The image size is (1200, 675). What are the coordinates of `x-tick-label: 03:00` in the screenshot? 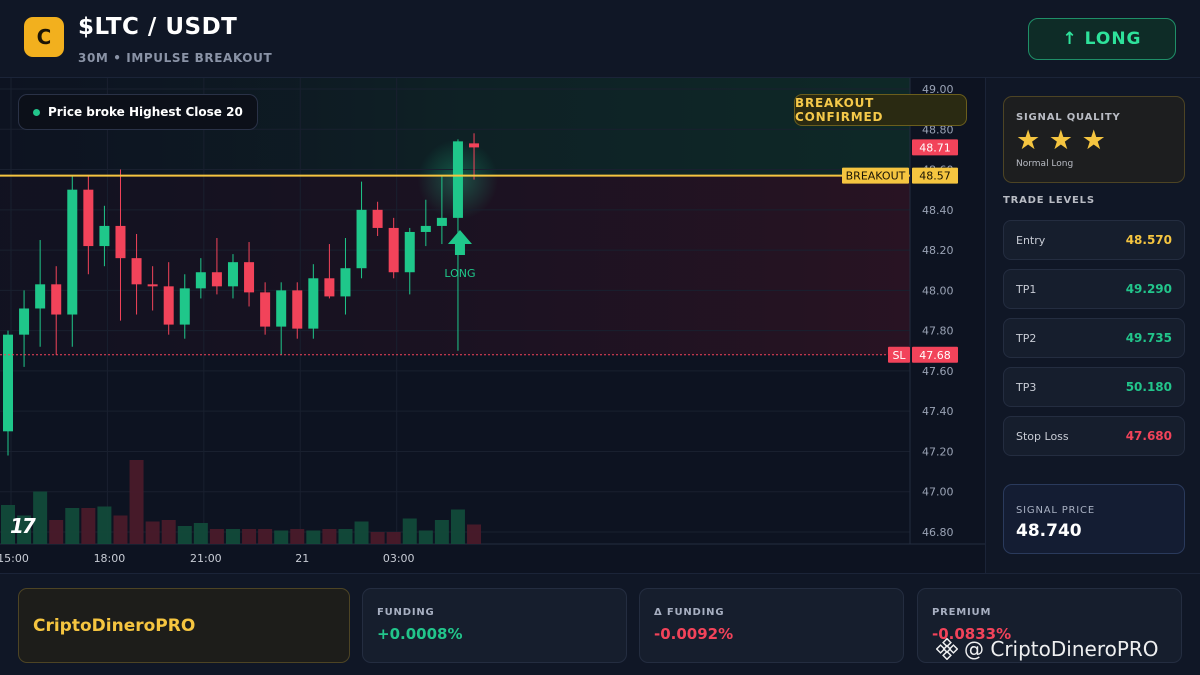 It's located at (399, 558).